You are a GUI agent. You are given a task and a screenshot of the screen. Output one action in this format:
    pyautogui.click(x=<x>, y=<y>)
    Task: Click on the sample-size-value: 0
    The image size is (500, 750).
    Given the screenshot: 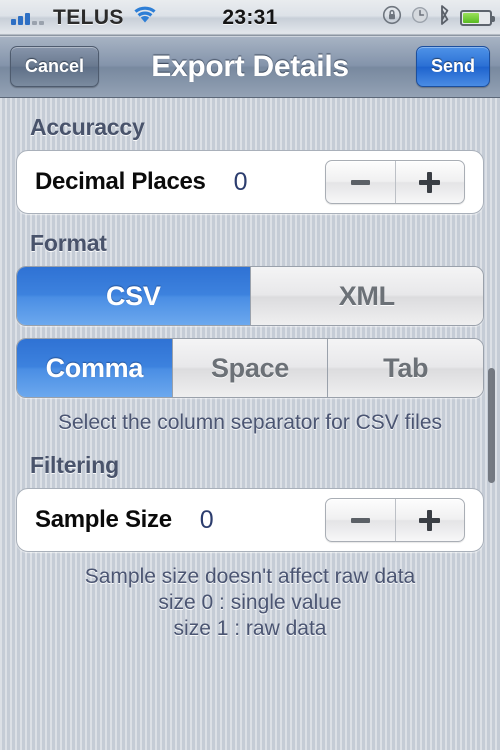 What is the action you would take?
    pyautogui.click(x=206, y=519)
    